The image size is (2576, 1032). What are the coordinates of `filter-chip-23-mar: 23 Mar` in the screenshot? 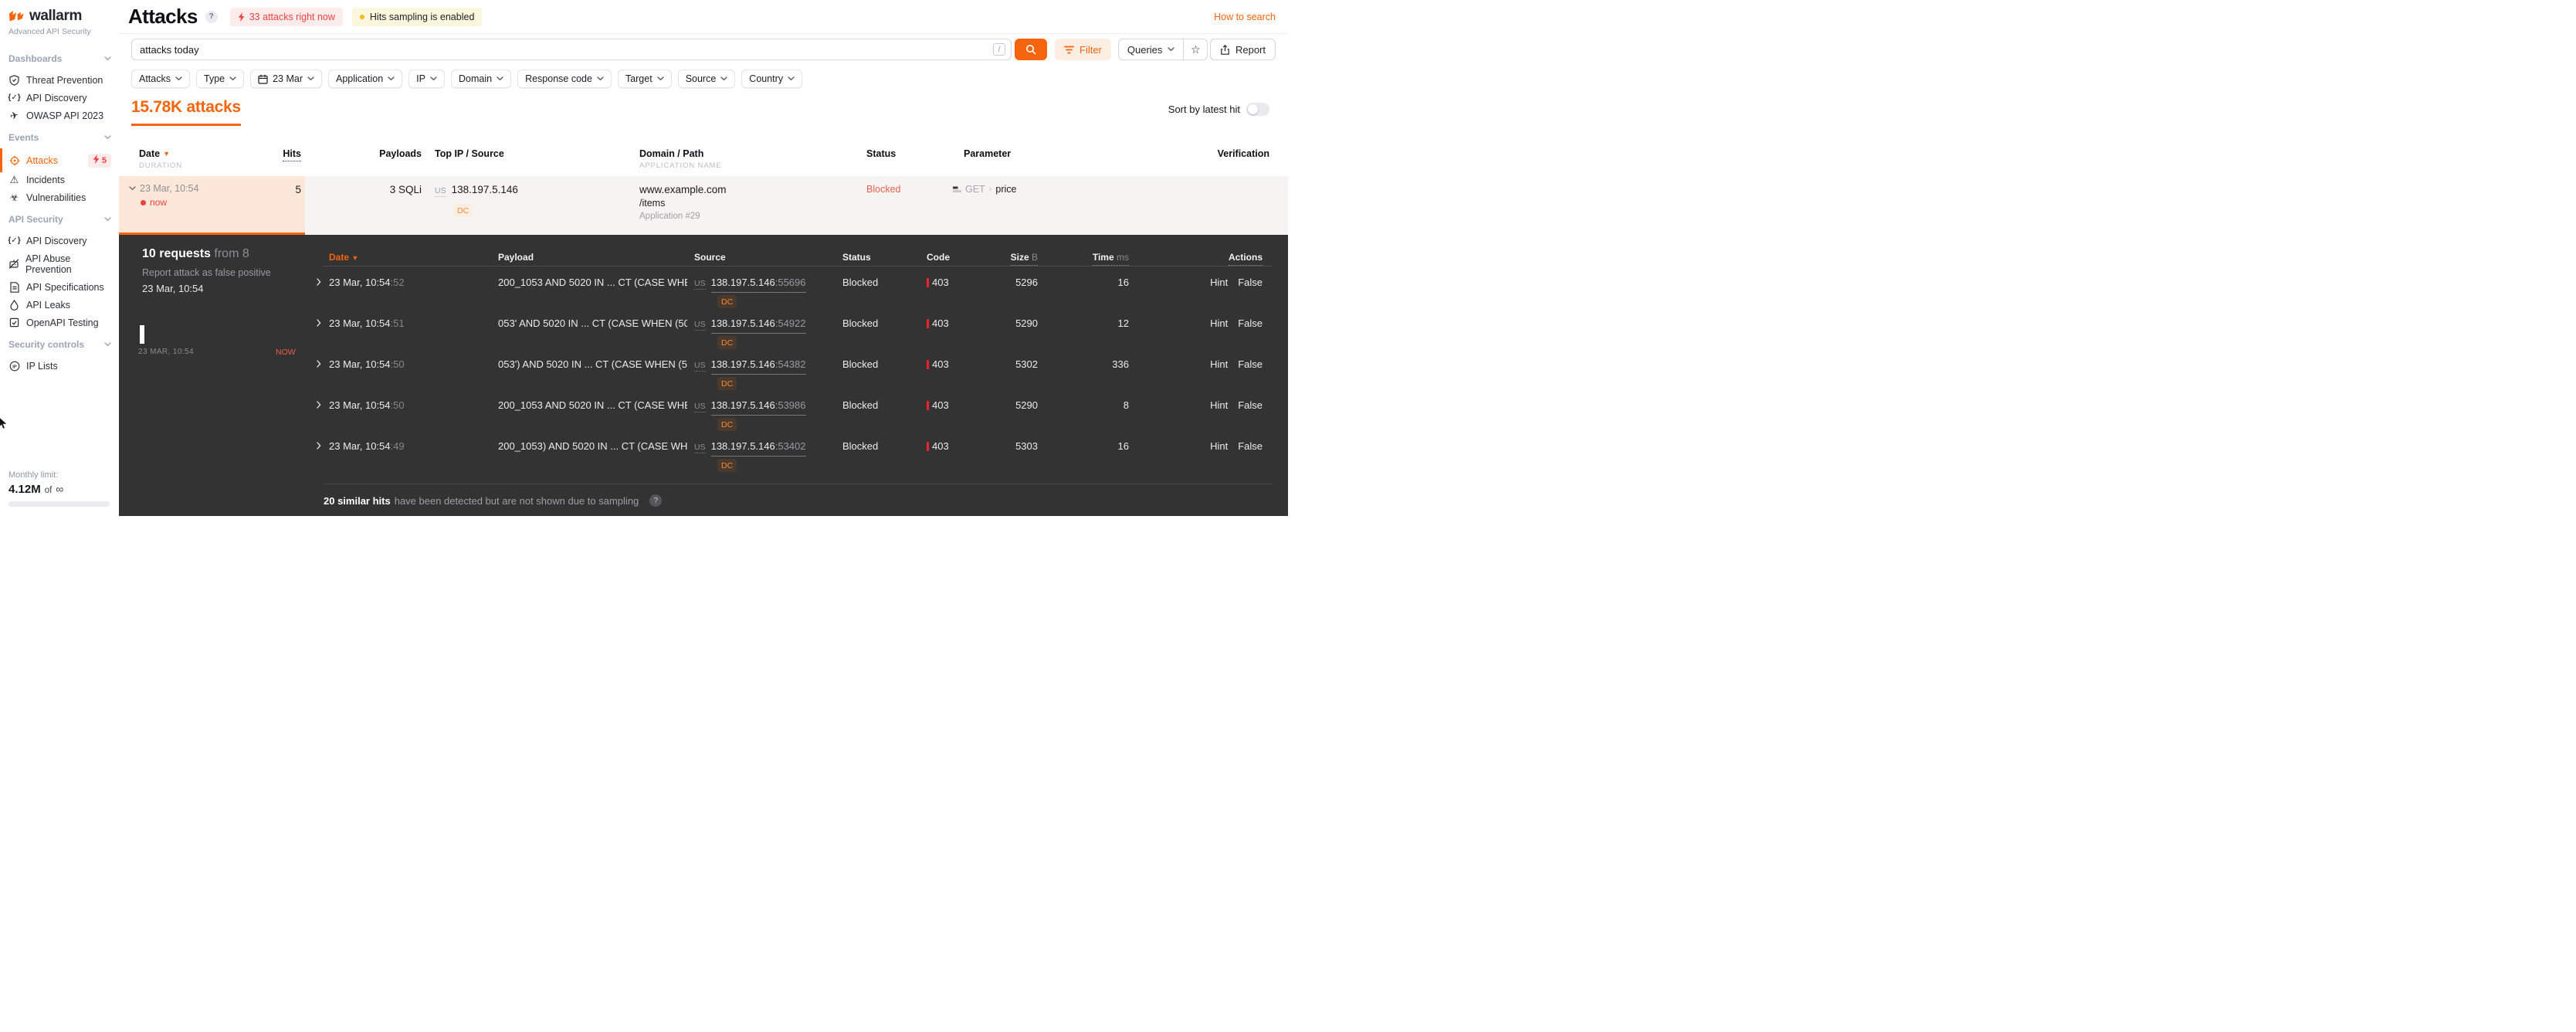 It's located at (286, 79).